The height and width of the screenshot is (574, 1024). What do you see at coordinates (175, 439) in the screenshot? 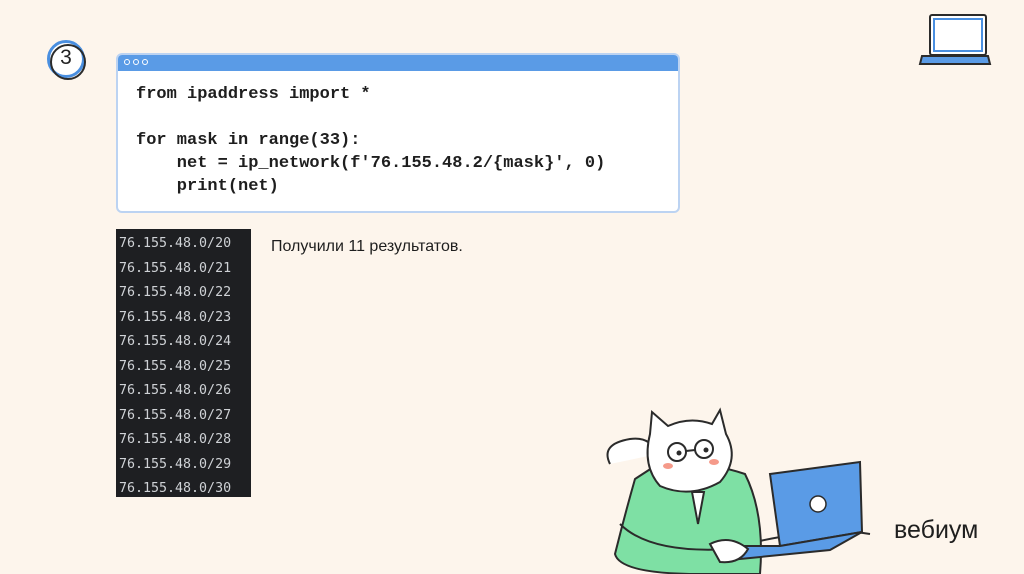
I see `terminal-line: 76.155.48.0/28` at bounding box center [175, 439].